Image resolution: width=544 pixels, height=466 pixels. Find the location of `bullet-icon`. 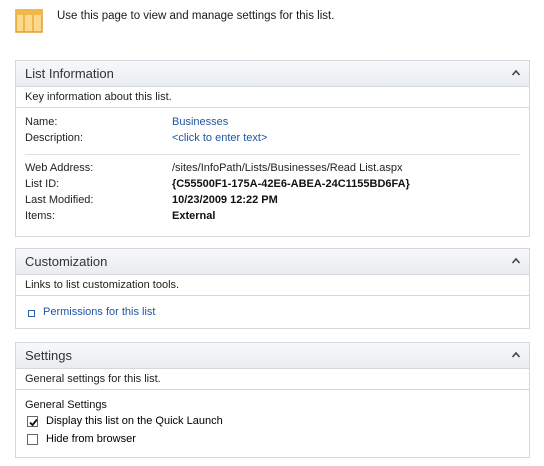

bullet-icon is located at coordinates (31, 313).